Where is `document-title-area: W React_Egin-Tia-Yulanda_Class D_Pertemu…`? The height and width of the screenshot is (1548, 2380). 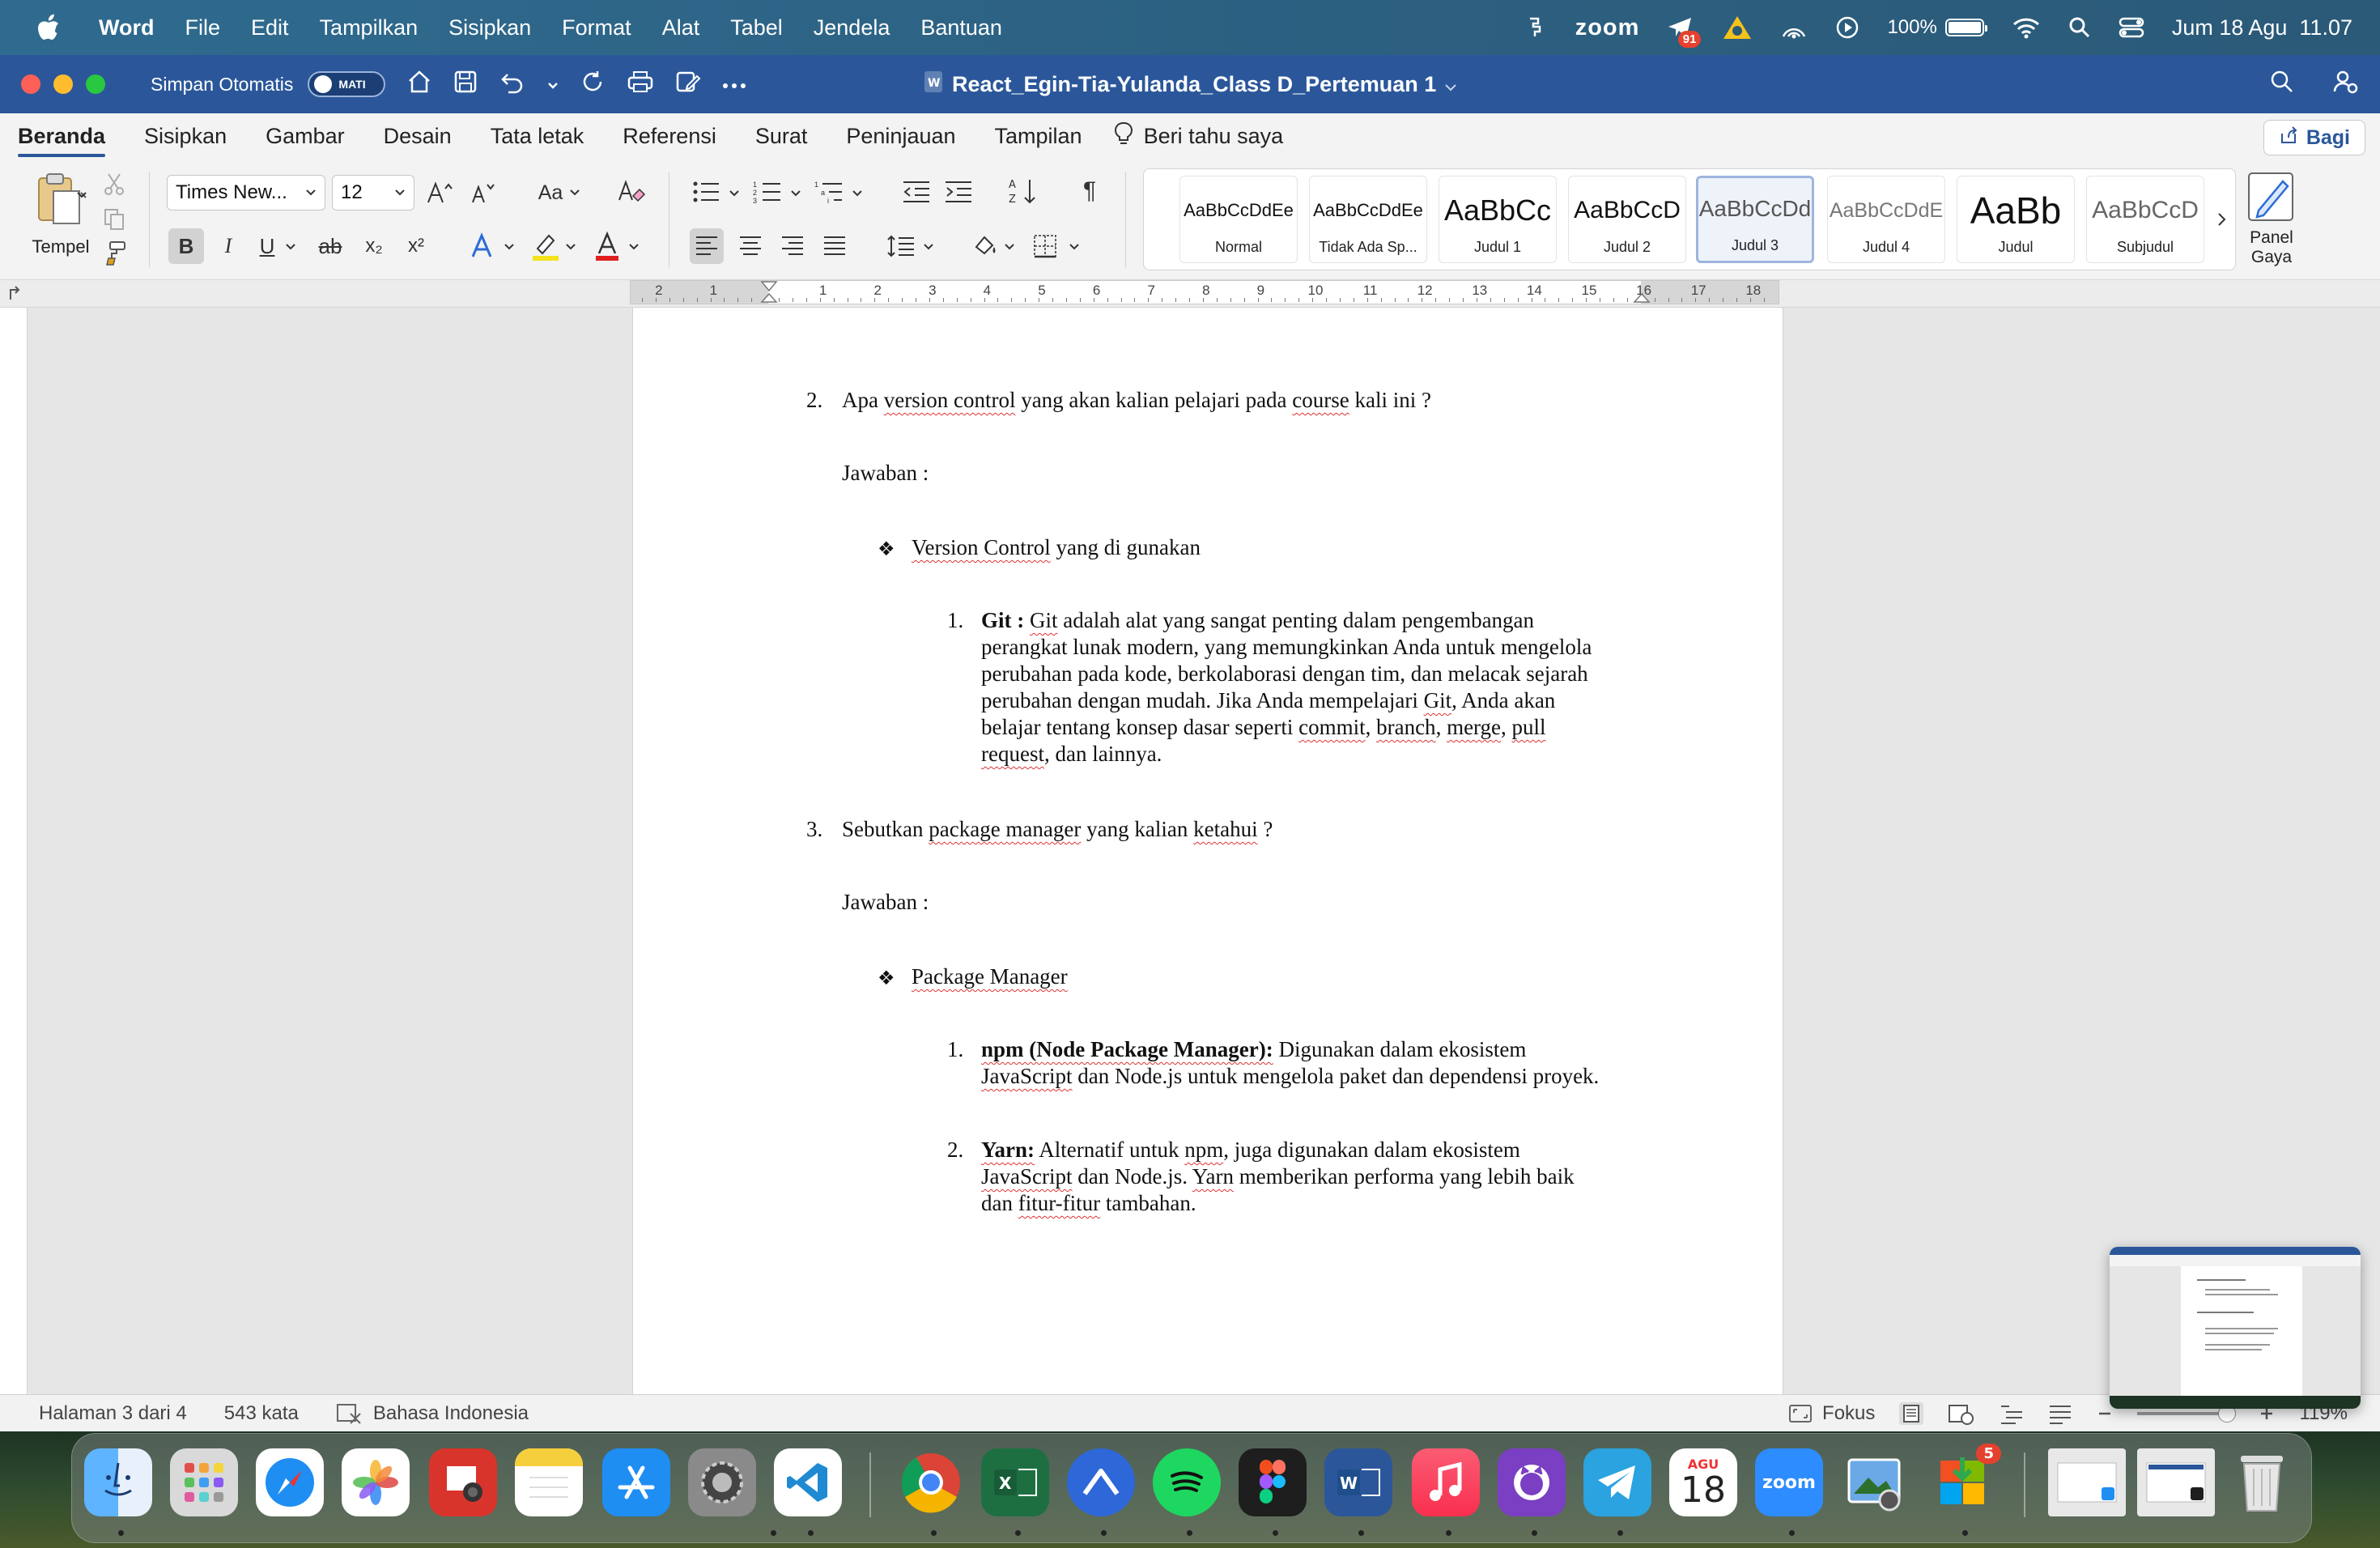 document-title-area: W React_Egin-Tia-Yulanda_Class D_Pertemu… is located at coordinates (1190, 84).